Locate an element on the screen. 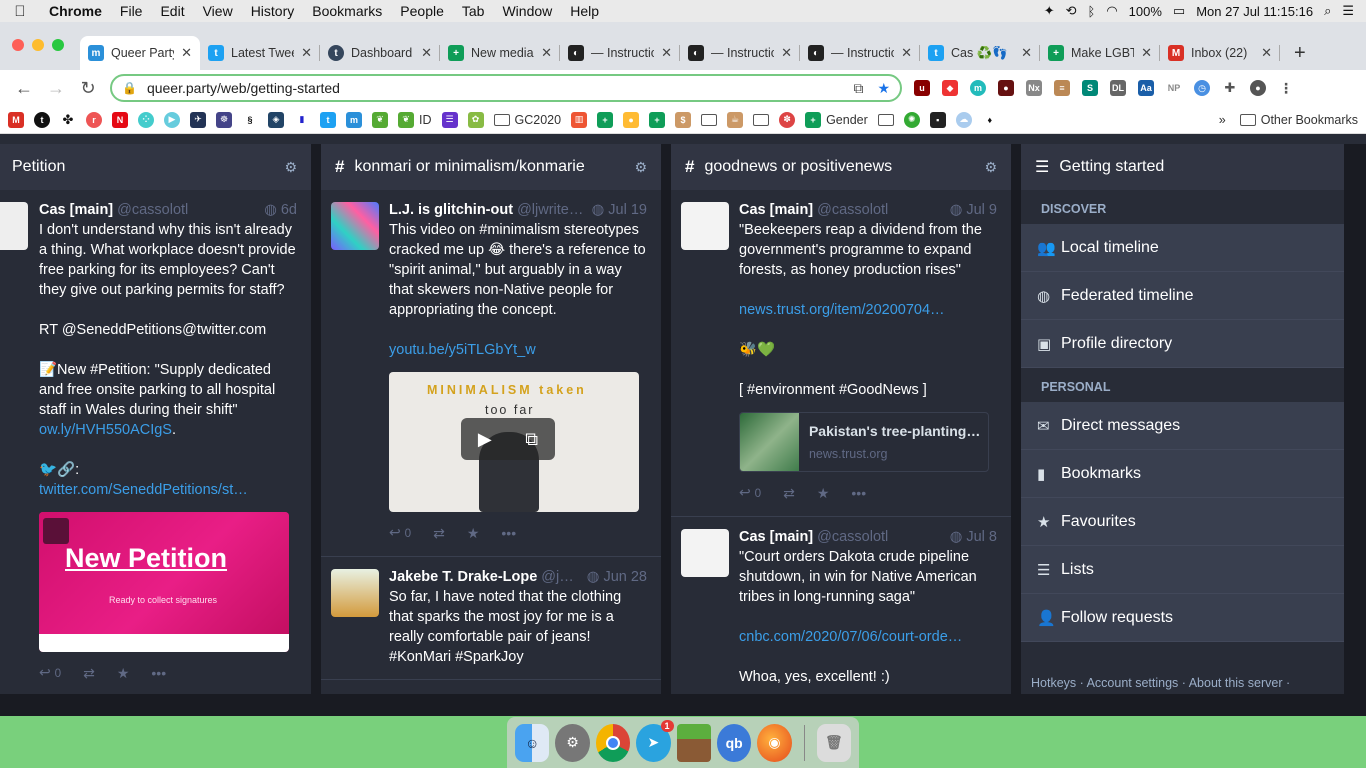 The height and width of the screenshot is (768, 1366). firefox-icon: ◉ is located at coordinates (774, 742).